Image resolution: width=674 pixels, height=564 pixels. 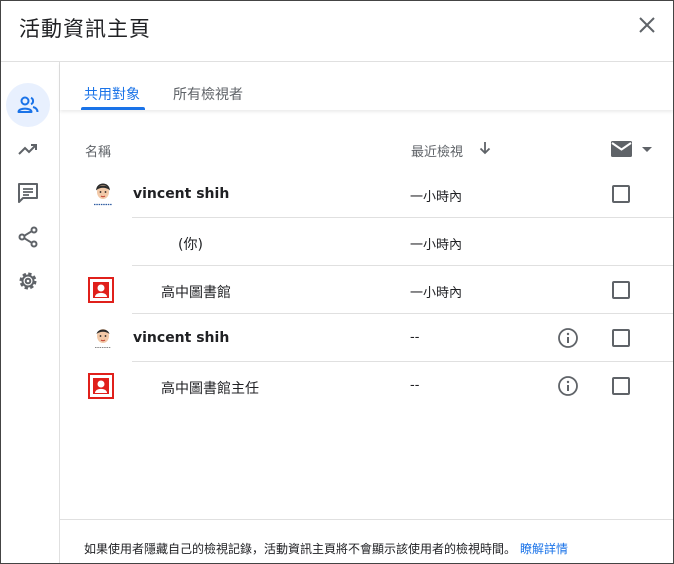 I want to click on user-name: 高中圖書館, so click(x=196, y=293).